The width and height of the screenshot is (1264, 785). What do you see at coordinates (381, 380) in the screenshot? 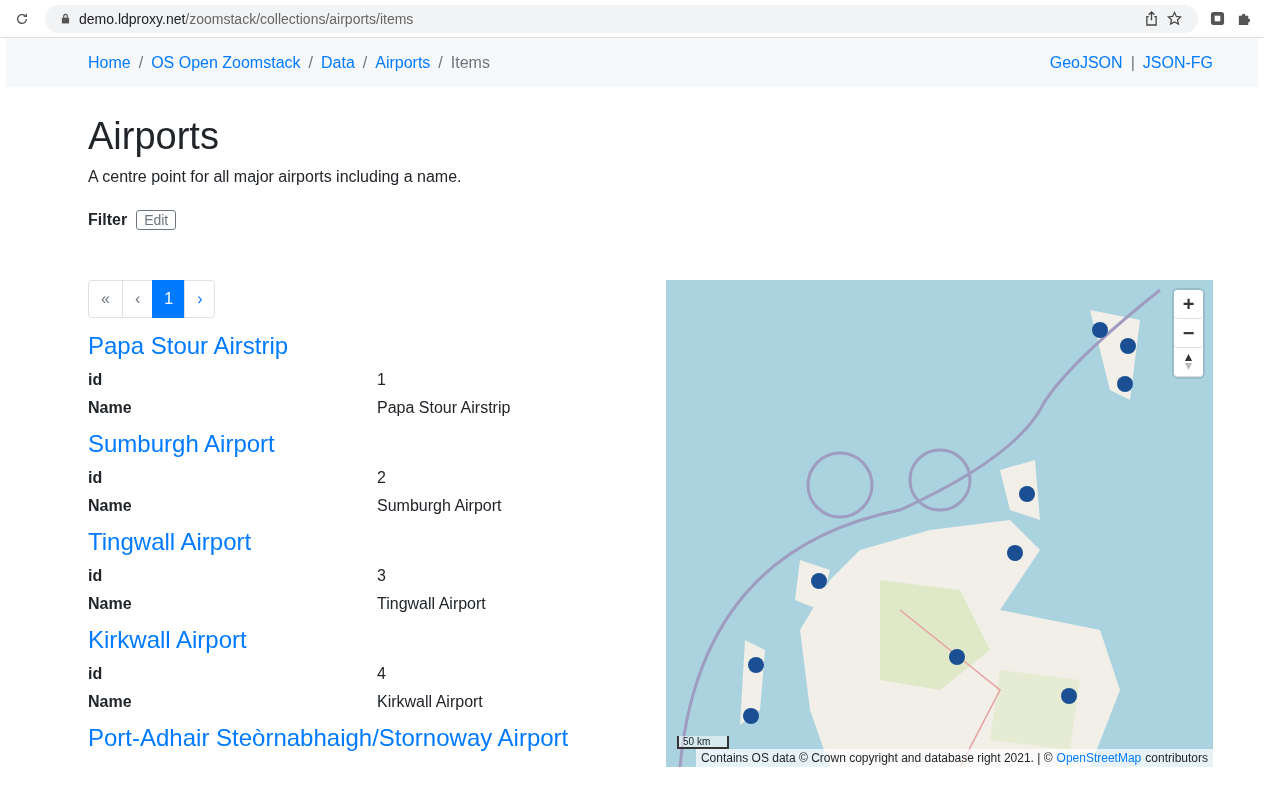
I see `property-value: 1` at bounding box center [381, 380].